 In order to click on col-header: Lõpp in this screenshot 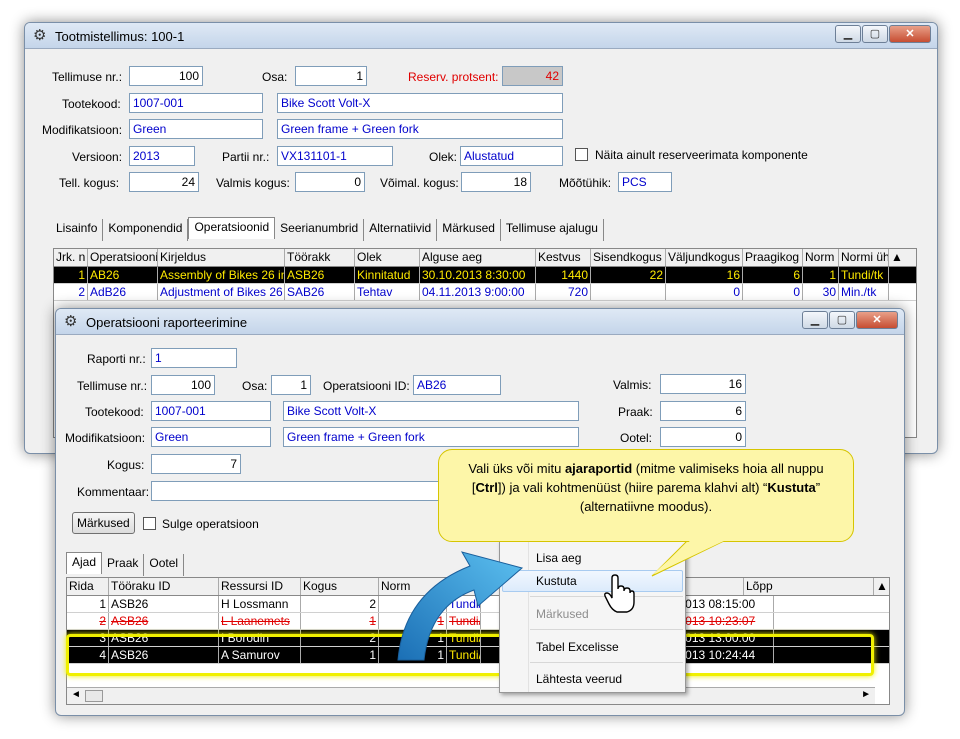, I will do `click(809, 586)`.